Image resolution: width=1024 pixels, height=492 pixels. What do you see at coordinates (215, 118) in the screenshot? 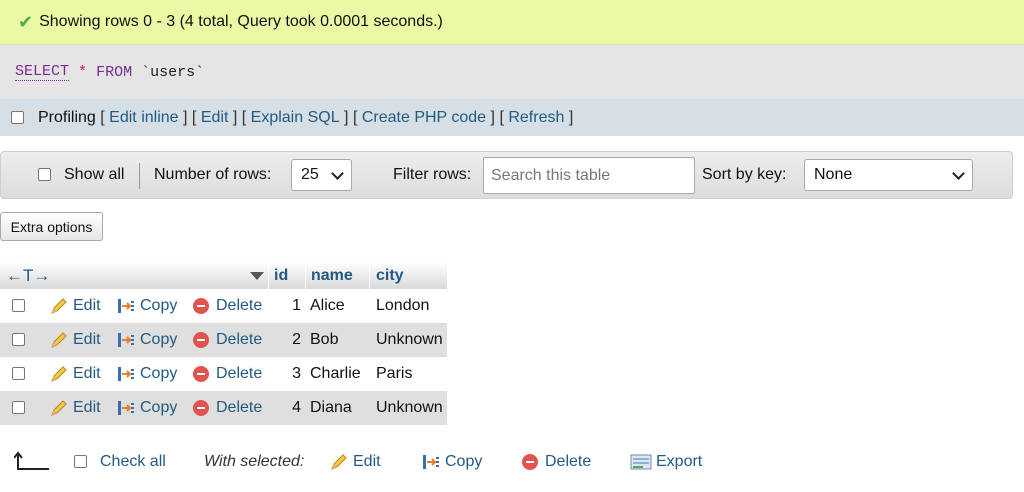
I see `edit-link: Edit` at bounding box center [215, 118].